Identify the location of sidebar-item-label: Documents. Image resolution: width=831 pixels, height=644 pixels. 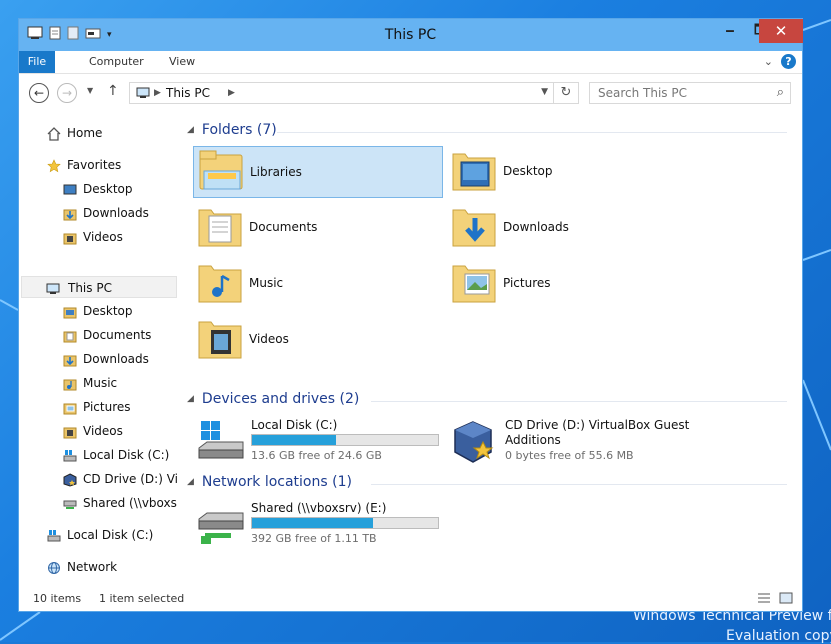
(117, 335).